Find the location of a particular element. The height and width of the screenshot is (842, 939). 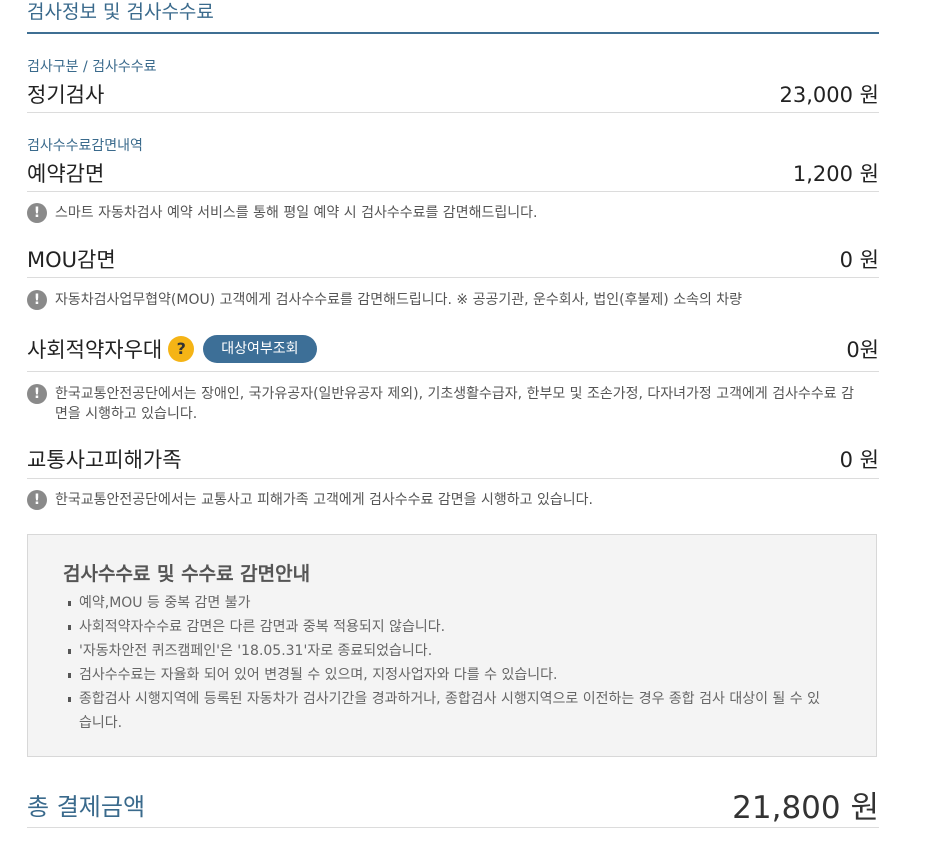

total-amount: 21,800 원 is located at coordinates (805, 808).